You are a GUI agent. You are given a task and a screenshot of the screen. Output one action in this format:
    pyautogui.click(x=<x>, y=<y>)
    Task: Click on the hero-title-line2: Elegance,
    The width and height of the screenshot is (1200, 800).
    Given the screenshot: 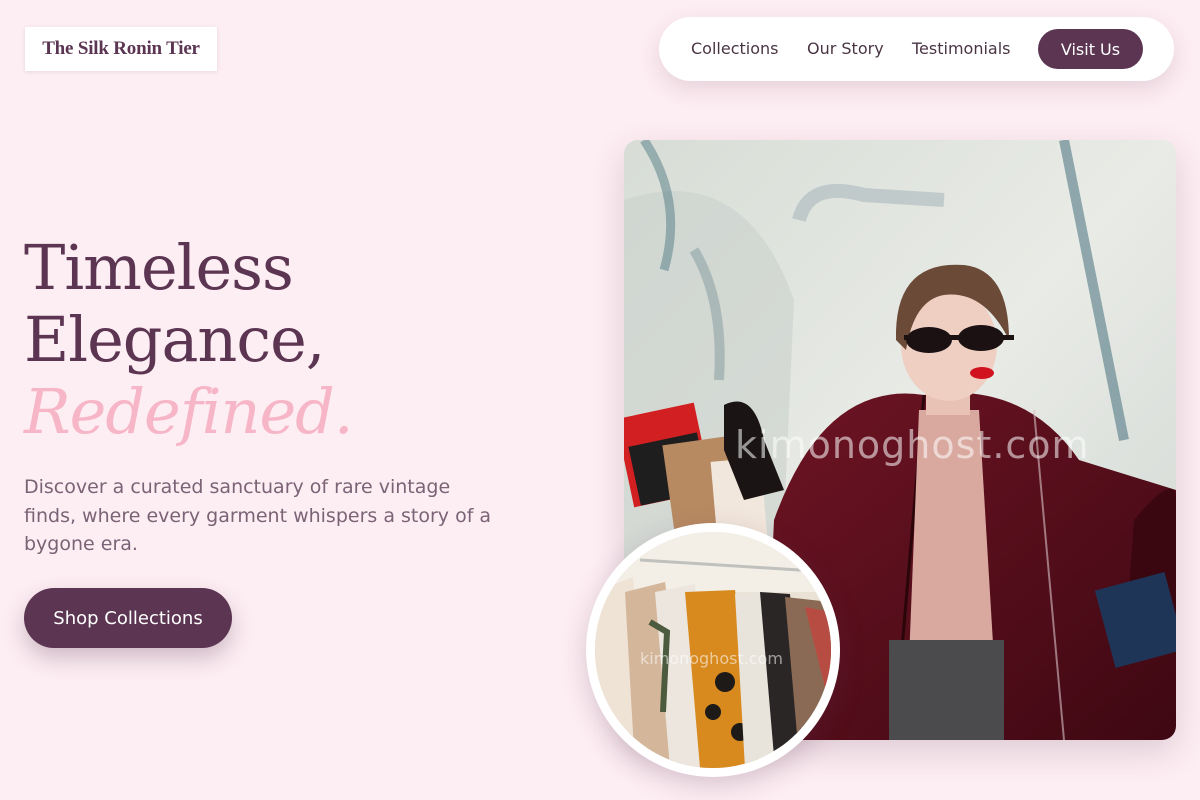 What is the action you would take?
    pyautogui.click(x=174, y=339)
    